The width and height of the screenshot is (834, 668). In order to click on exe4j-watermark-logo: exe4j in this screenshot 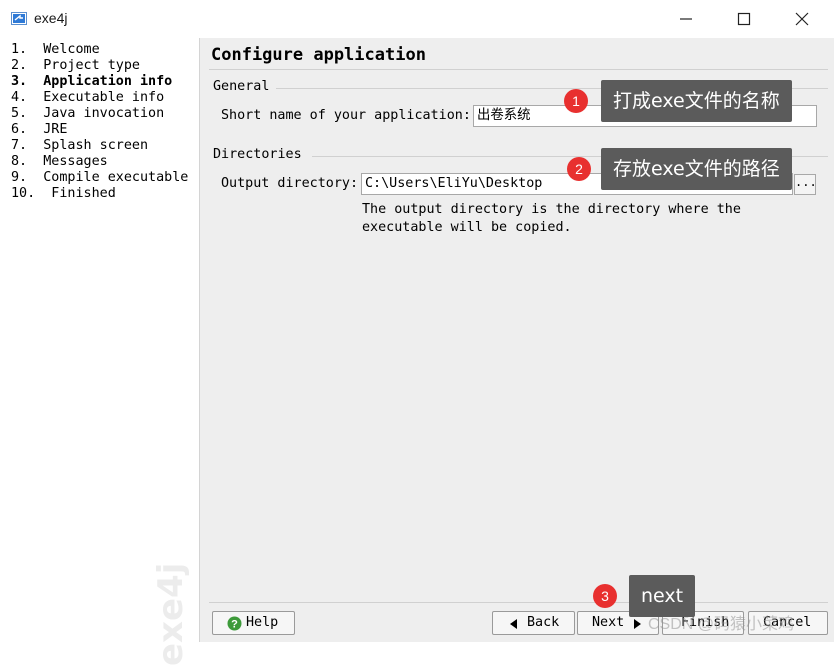, I will do `click(171, 614)`.